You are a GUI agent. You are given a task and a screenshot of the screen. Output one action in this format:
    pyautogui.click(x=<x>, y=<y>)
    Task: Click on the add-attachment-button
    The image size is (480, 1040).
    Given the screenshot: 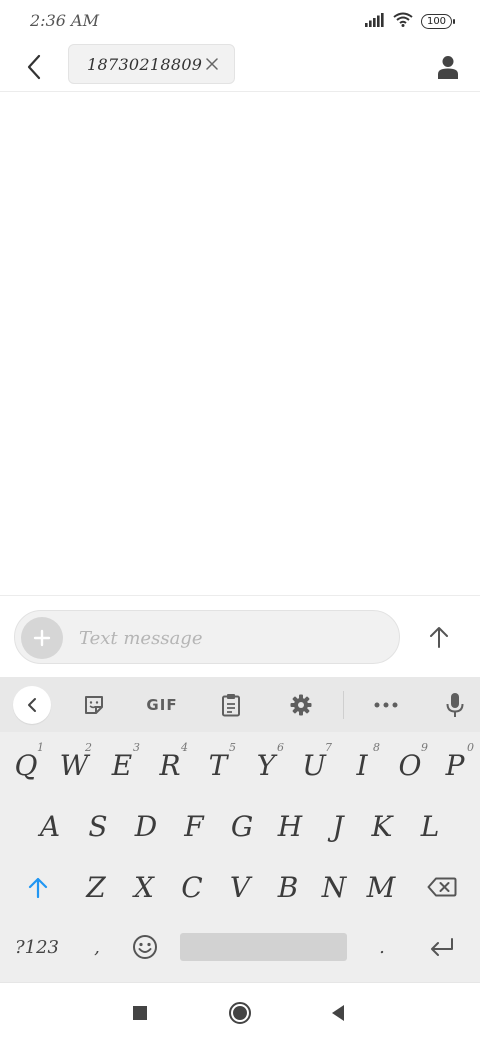 What is the action you would take?
    pyautogui.click(x=42, y=638)
    